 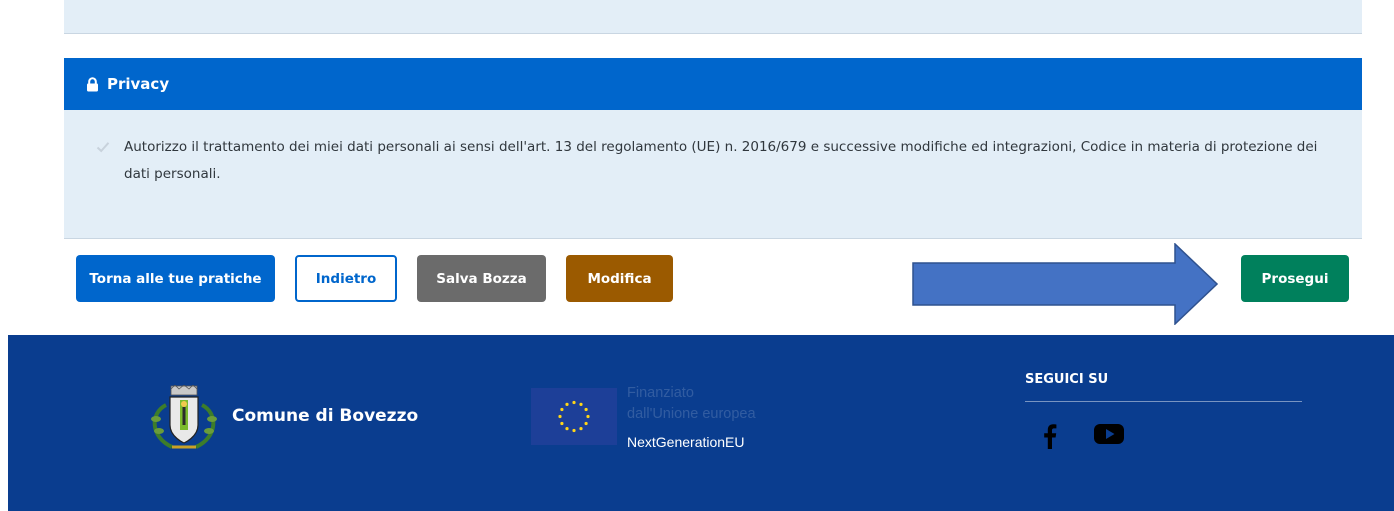 I want to click on back-button: Indietro, so click(x=346, y=278).